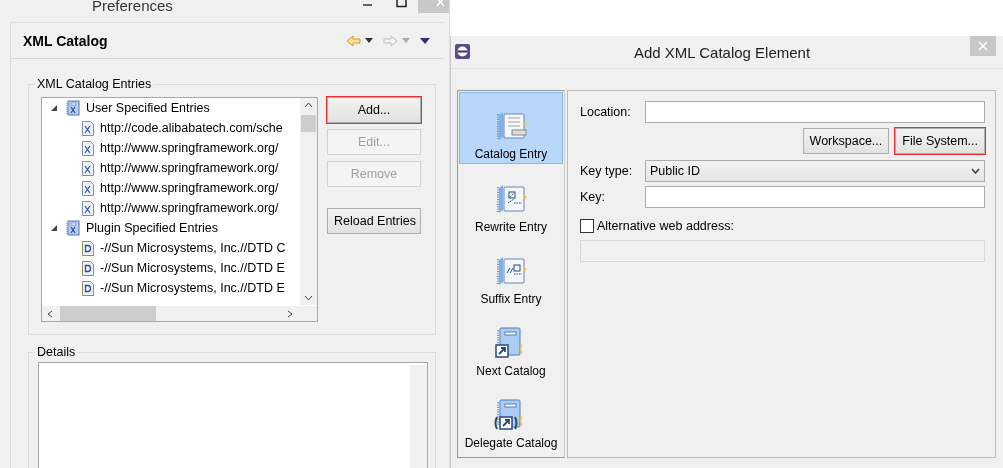 This screenshot has width=1003, height=468. Describe the element at coordinates (308, 201) in the screenshot. I see `vertical-scrollbar` at that location.